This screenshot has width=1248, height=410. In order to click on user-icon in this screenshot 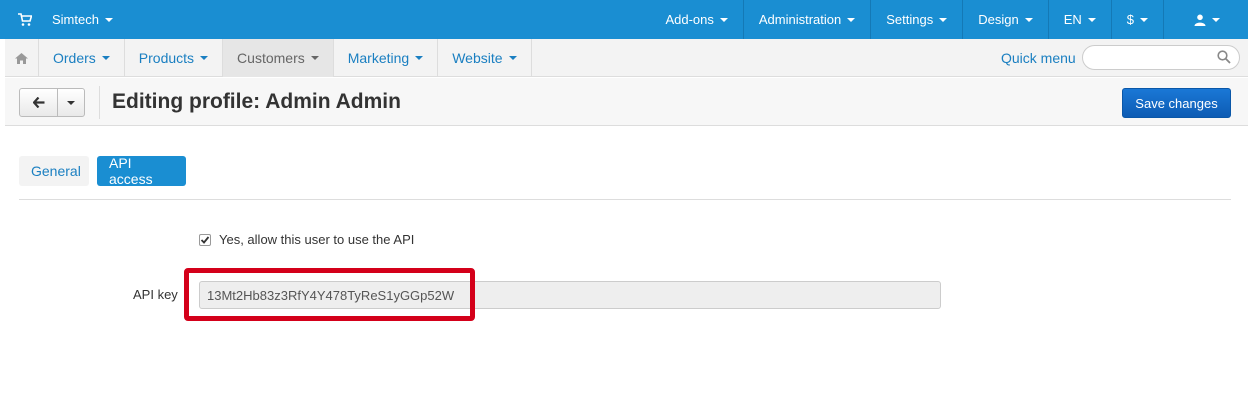, I will do `click(1200, 20)`.